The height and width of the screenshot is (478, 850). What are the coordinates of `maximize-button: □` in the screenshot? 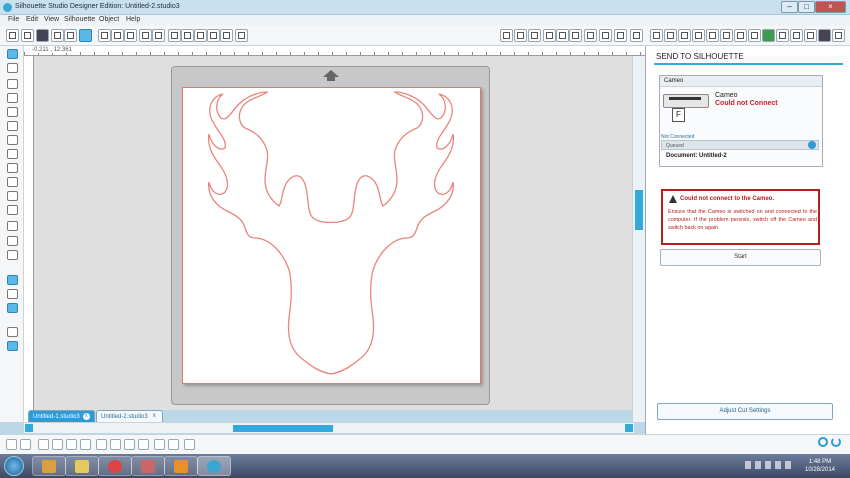 It's located at (806, 7).